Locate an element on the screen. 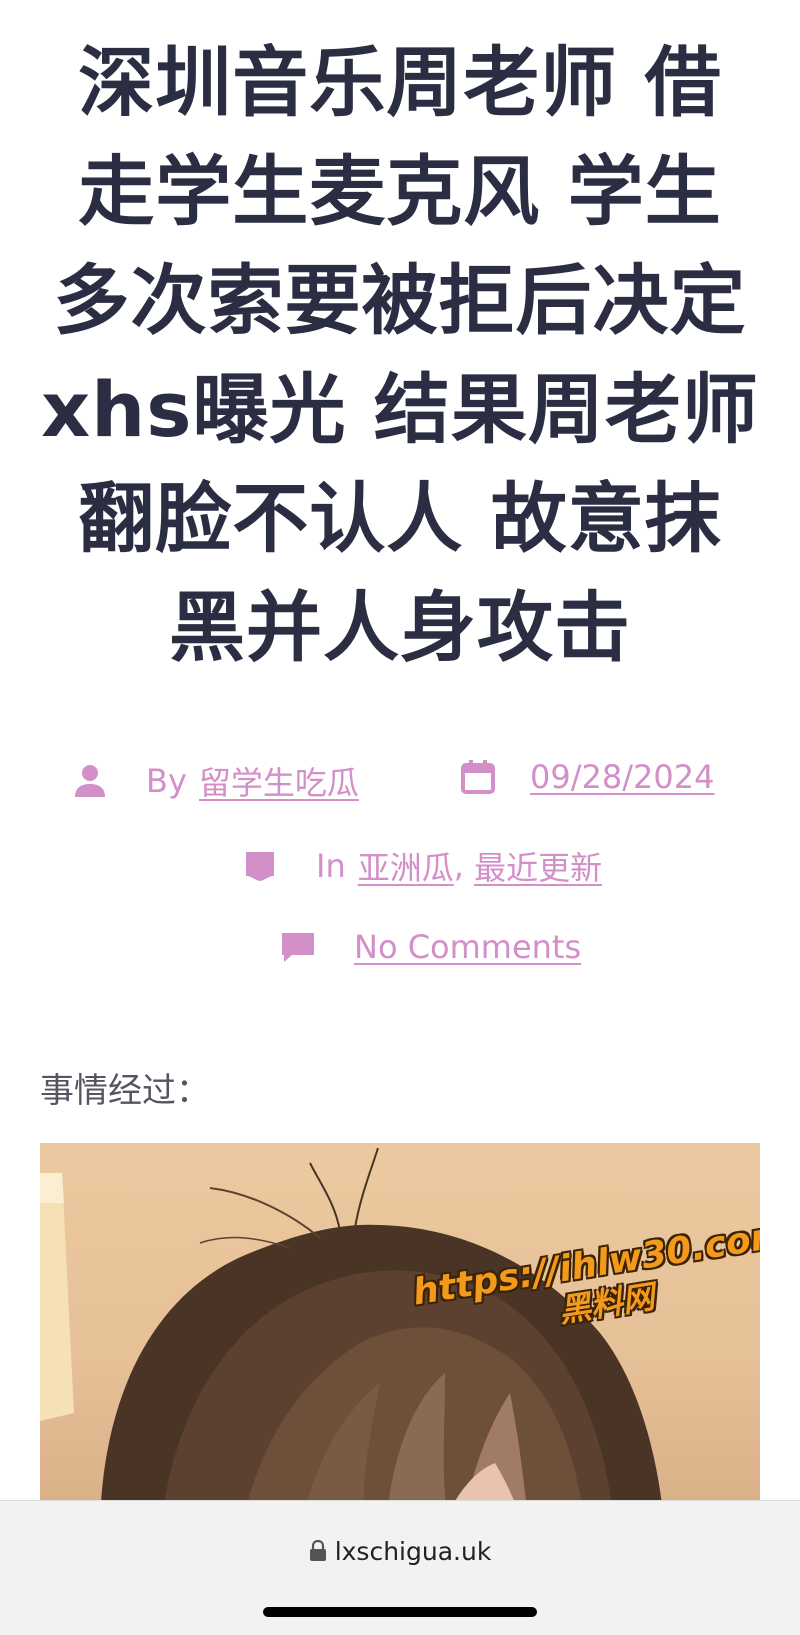 Image resolution: width=800 pixels, height=1635 pixels. calendar-icon is located at coordinates (478, 777).